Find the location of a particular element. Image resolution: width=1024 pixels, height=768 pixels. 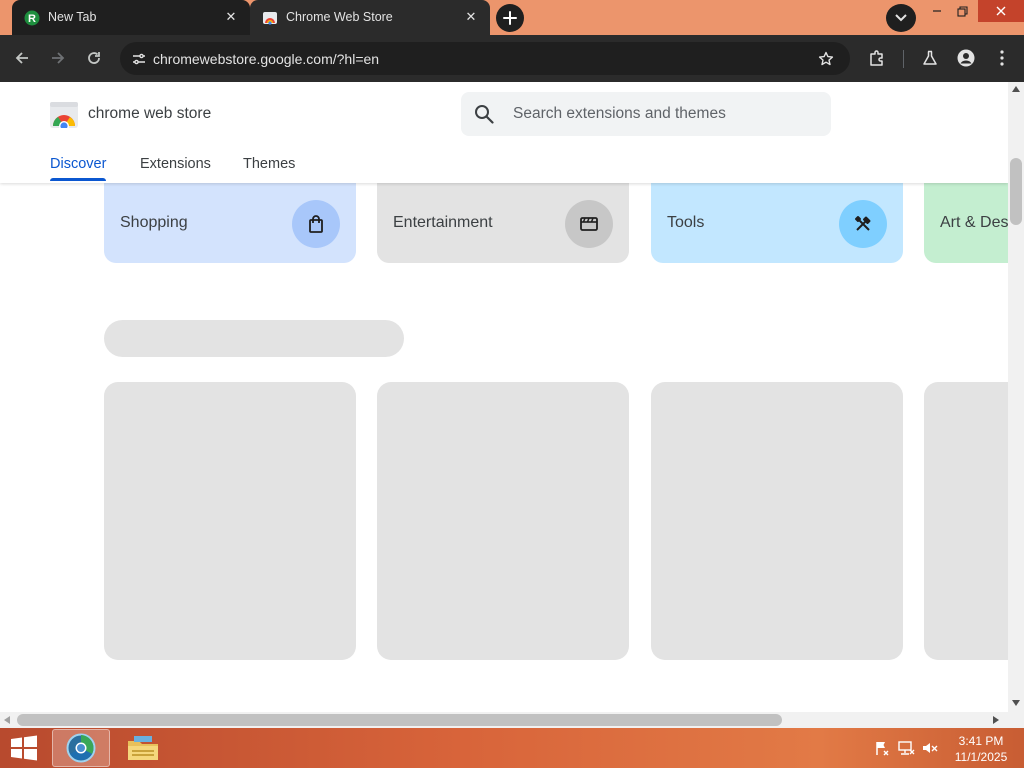

category-label: Tools is located at coordinates (686, 222).